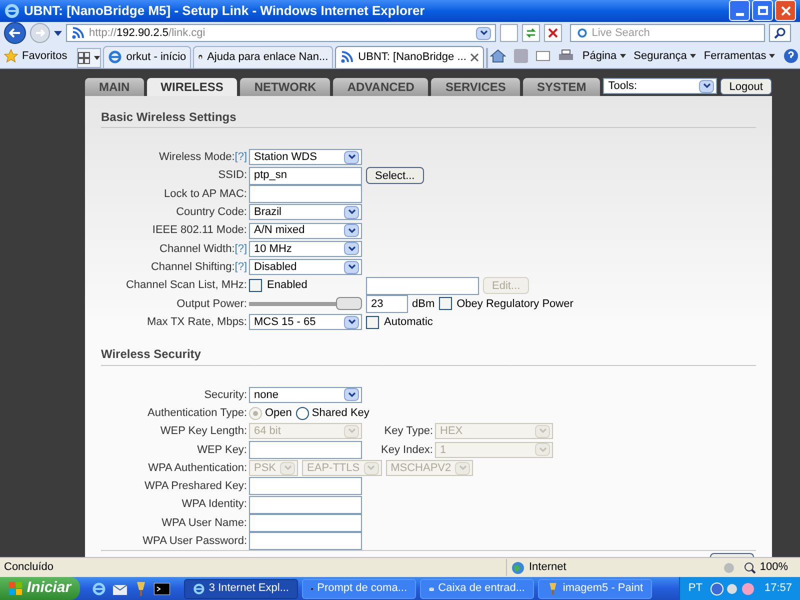 The image size is (800, 600). What do you see at coordinates (305, 157) in the screenshot?
I see `dropdown: Station WDS` at bounding box center [305, 157].